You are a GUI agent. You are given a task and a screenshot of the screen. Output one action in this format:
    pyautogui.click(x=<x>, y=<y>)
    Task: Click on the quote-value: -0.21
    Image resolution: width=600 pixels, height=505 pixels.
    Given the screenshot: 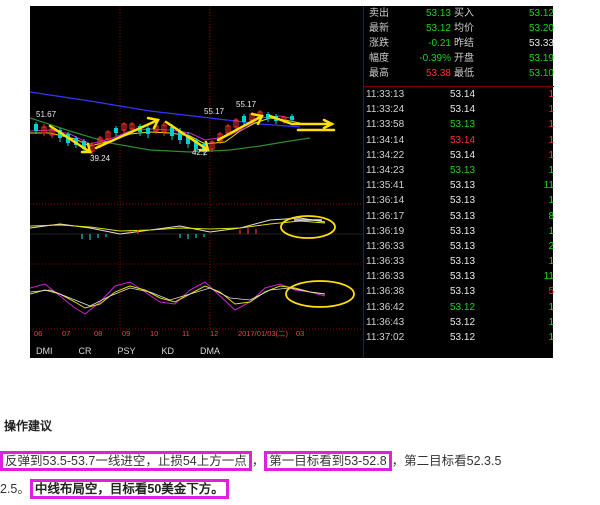 What is the action you would take?
    pyautogui.click(x=439, y=43)
    